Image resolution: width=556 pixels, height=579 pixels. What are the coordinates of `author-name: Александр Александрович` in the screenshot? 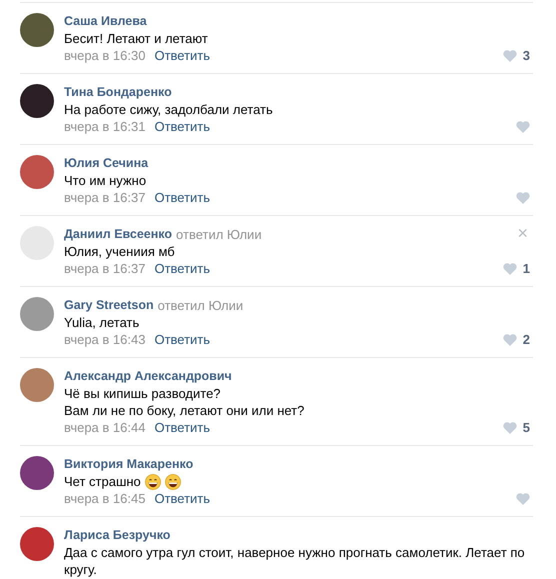 It's located at (148, 376).